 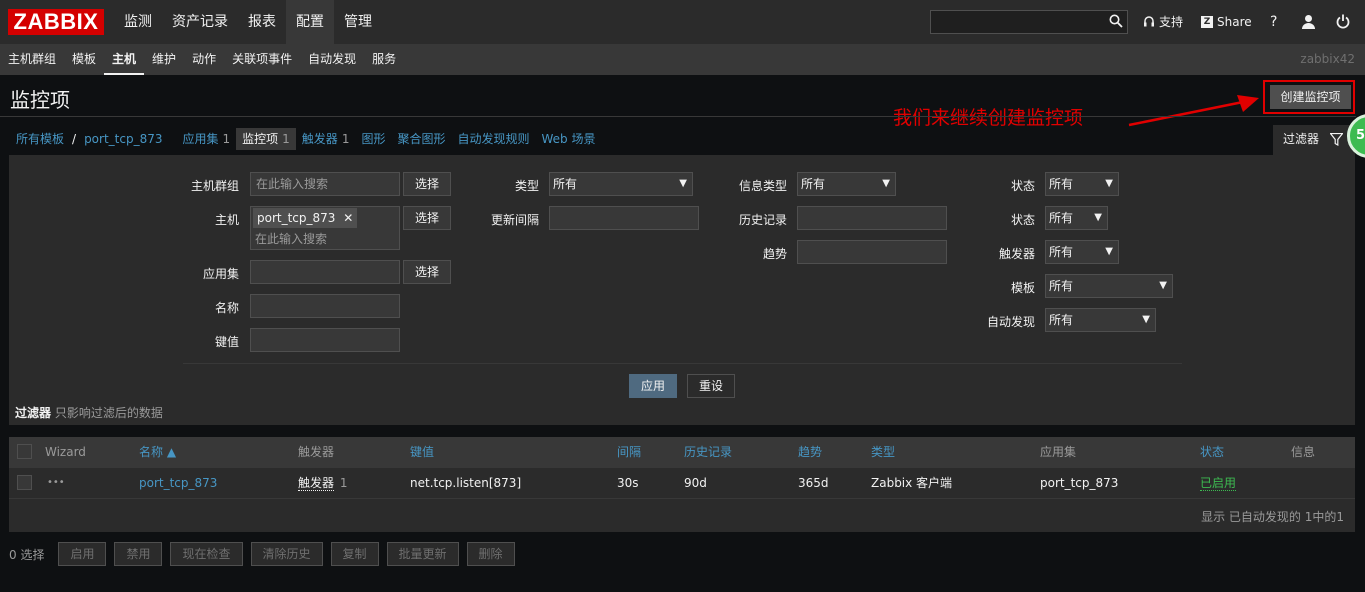 What do you see at coordinates (708, 452) in the screenshot?
I see `col-history: 历史记录` at bounding box center [708, 452].